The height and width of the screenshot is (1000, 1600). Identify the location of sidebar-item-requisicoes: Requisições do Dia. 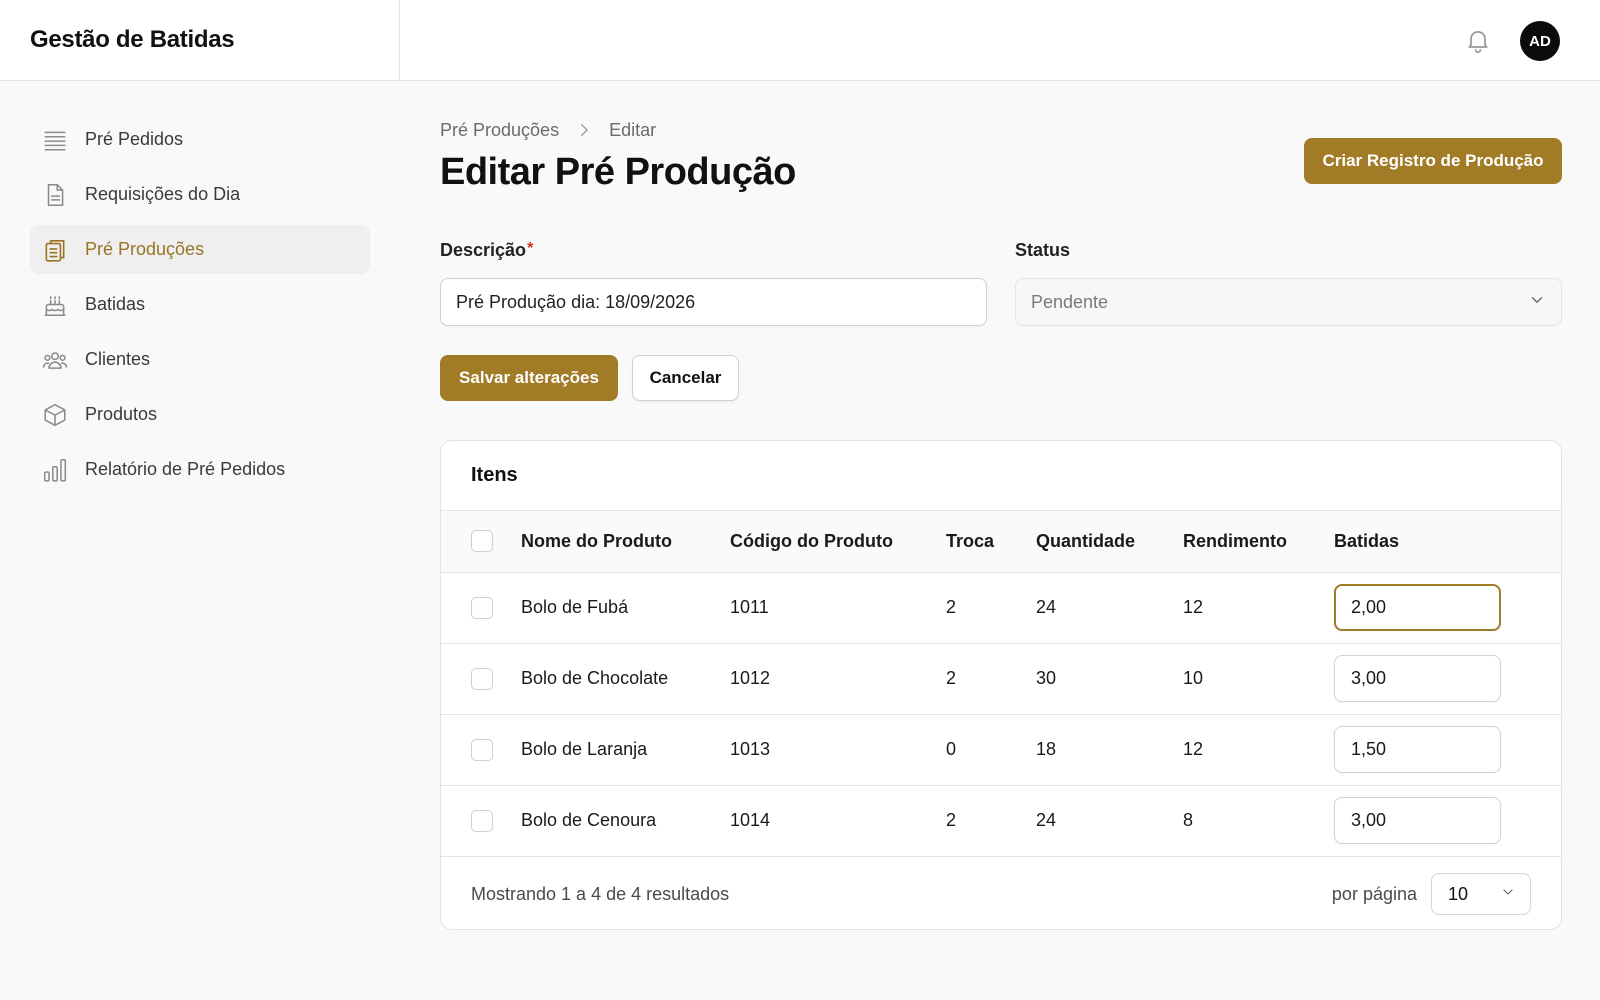
(200, 194).